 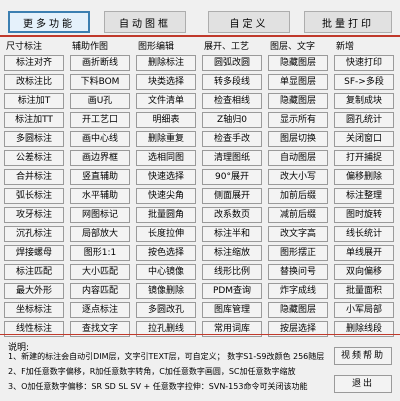 What do you see at coordinates (145, 22) in the screenshot?
I see `auto-drawing-frame-button: 自动图框` at bounding box center [145, 22].